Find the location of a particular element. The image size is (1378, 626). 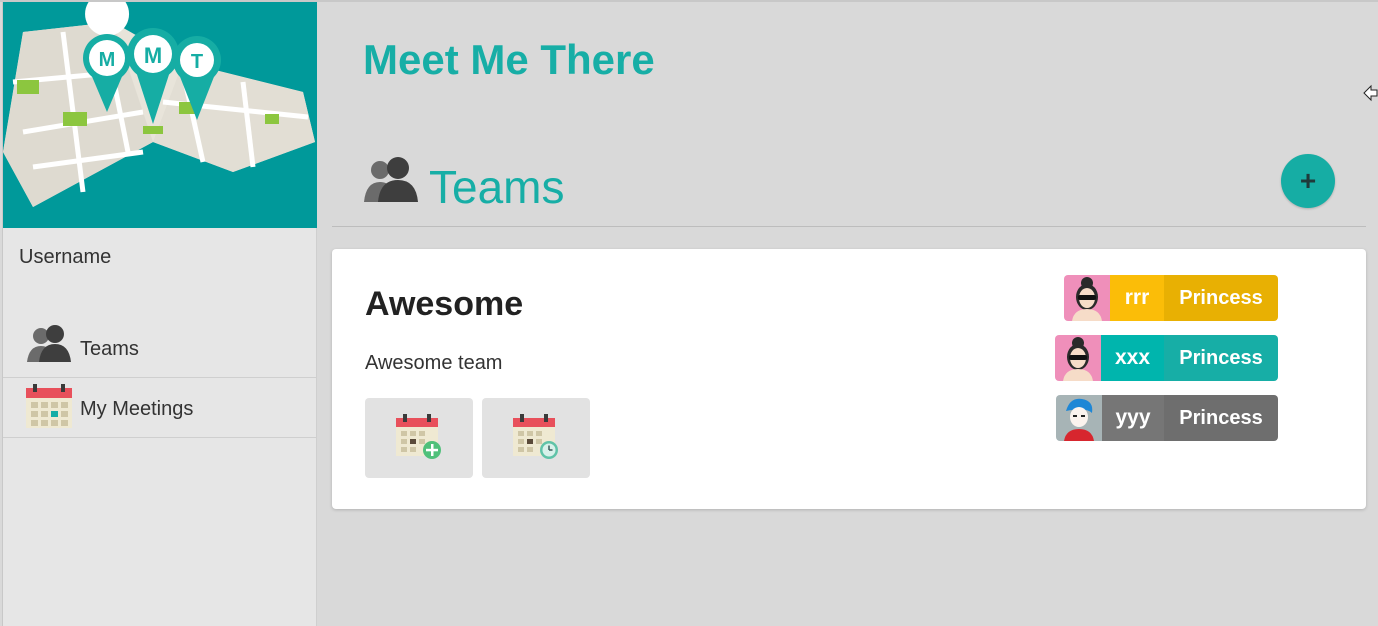

section-title: Teams is located at coordinates (497, 187).